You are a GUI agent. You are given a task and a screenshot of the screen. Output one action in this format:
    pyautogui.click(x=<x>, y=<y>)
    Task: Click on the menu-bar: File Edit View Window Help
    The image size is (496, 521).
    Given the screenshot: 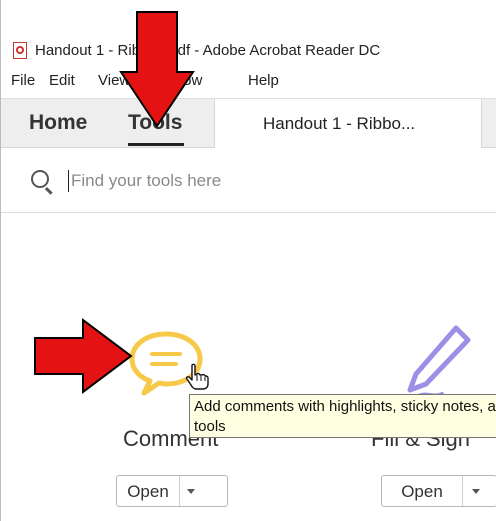 What is the action you would take?
    pyautogui.click(x=248, y=81)
    